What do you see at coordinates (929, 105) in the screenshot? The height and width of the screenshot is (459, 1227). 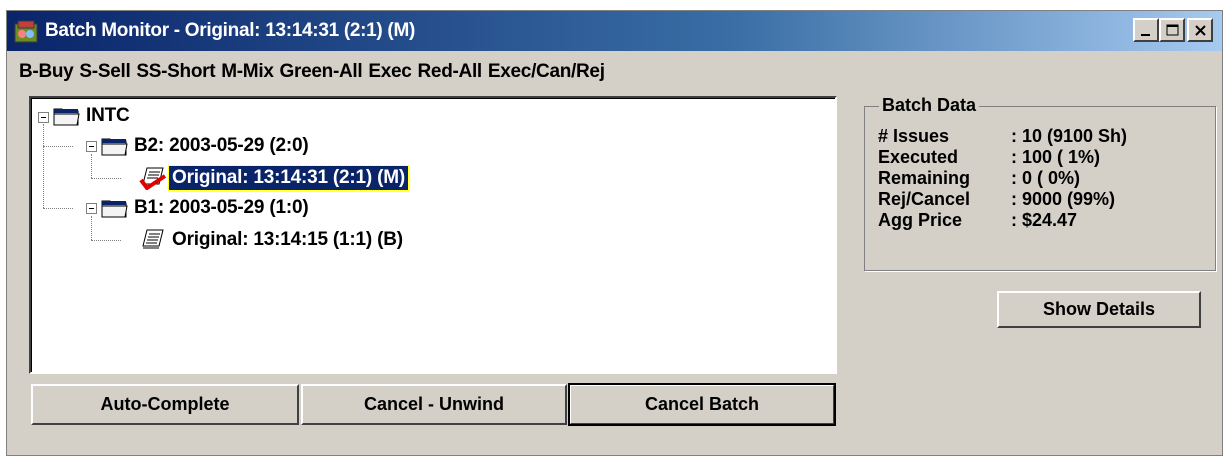 I see `batch-data-title: Batch Data` at bounding box center [929, 105].